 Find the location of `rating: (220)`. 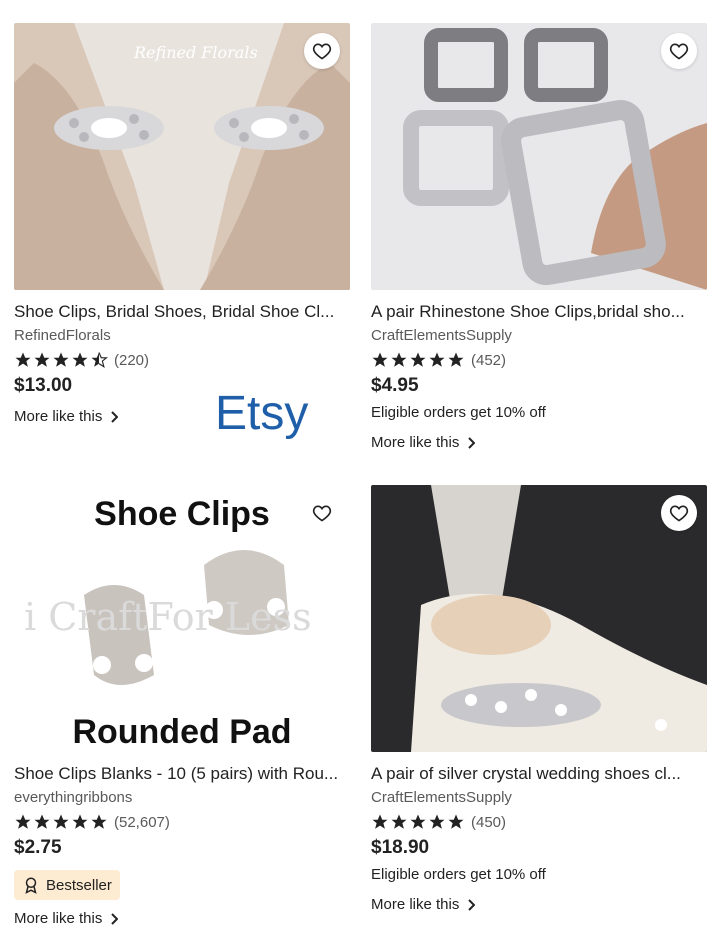

rating: (220) is located at coordinates (182, 360).